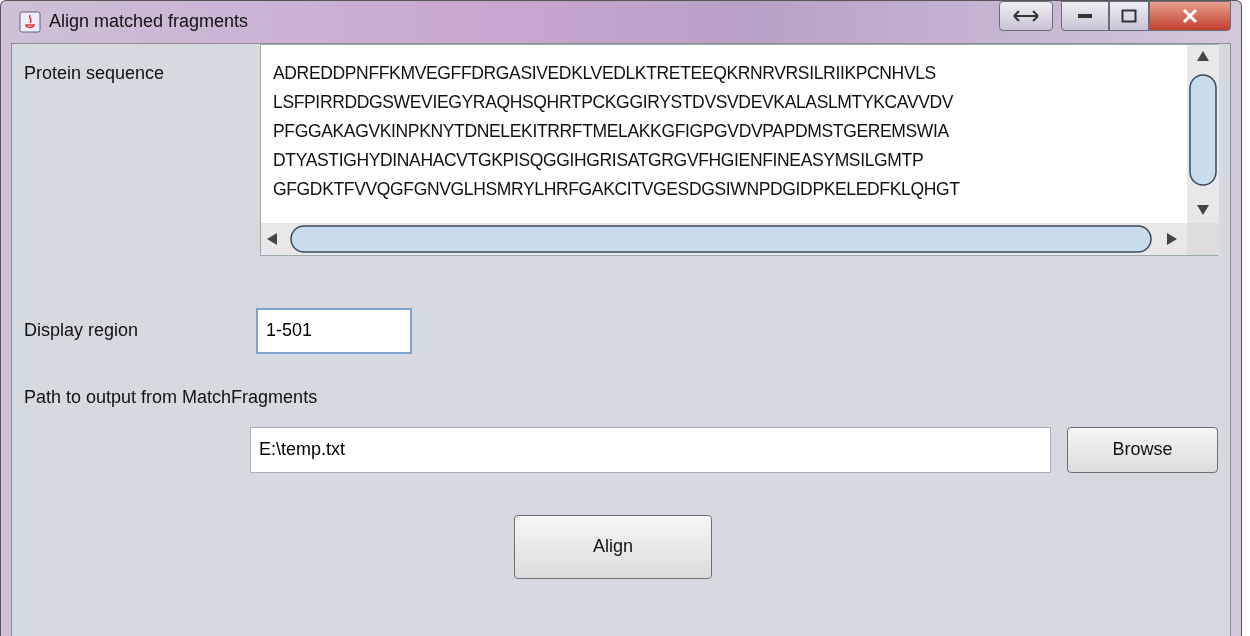 The width and height of the screenshot is (1250, 636). I want to click on maximize-icon, so click(1129, 16).